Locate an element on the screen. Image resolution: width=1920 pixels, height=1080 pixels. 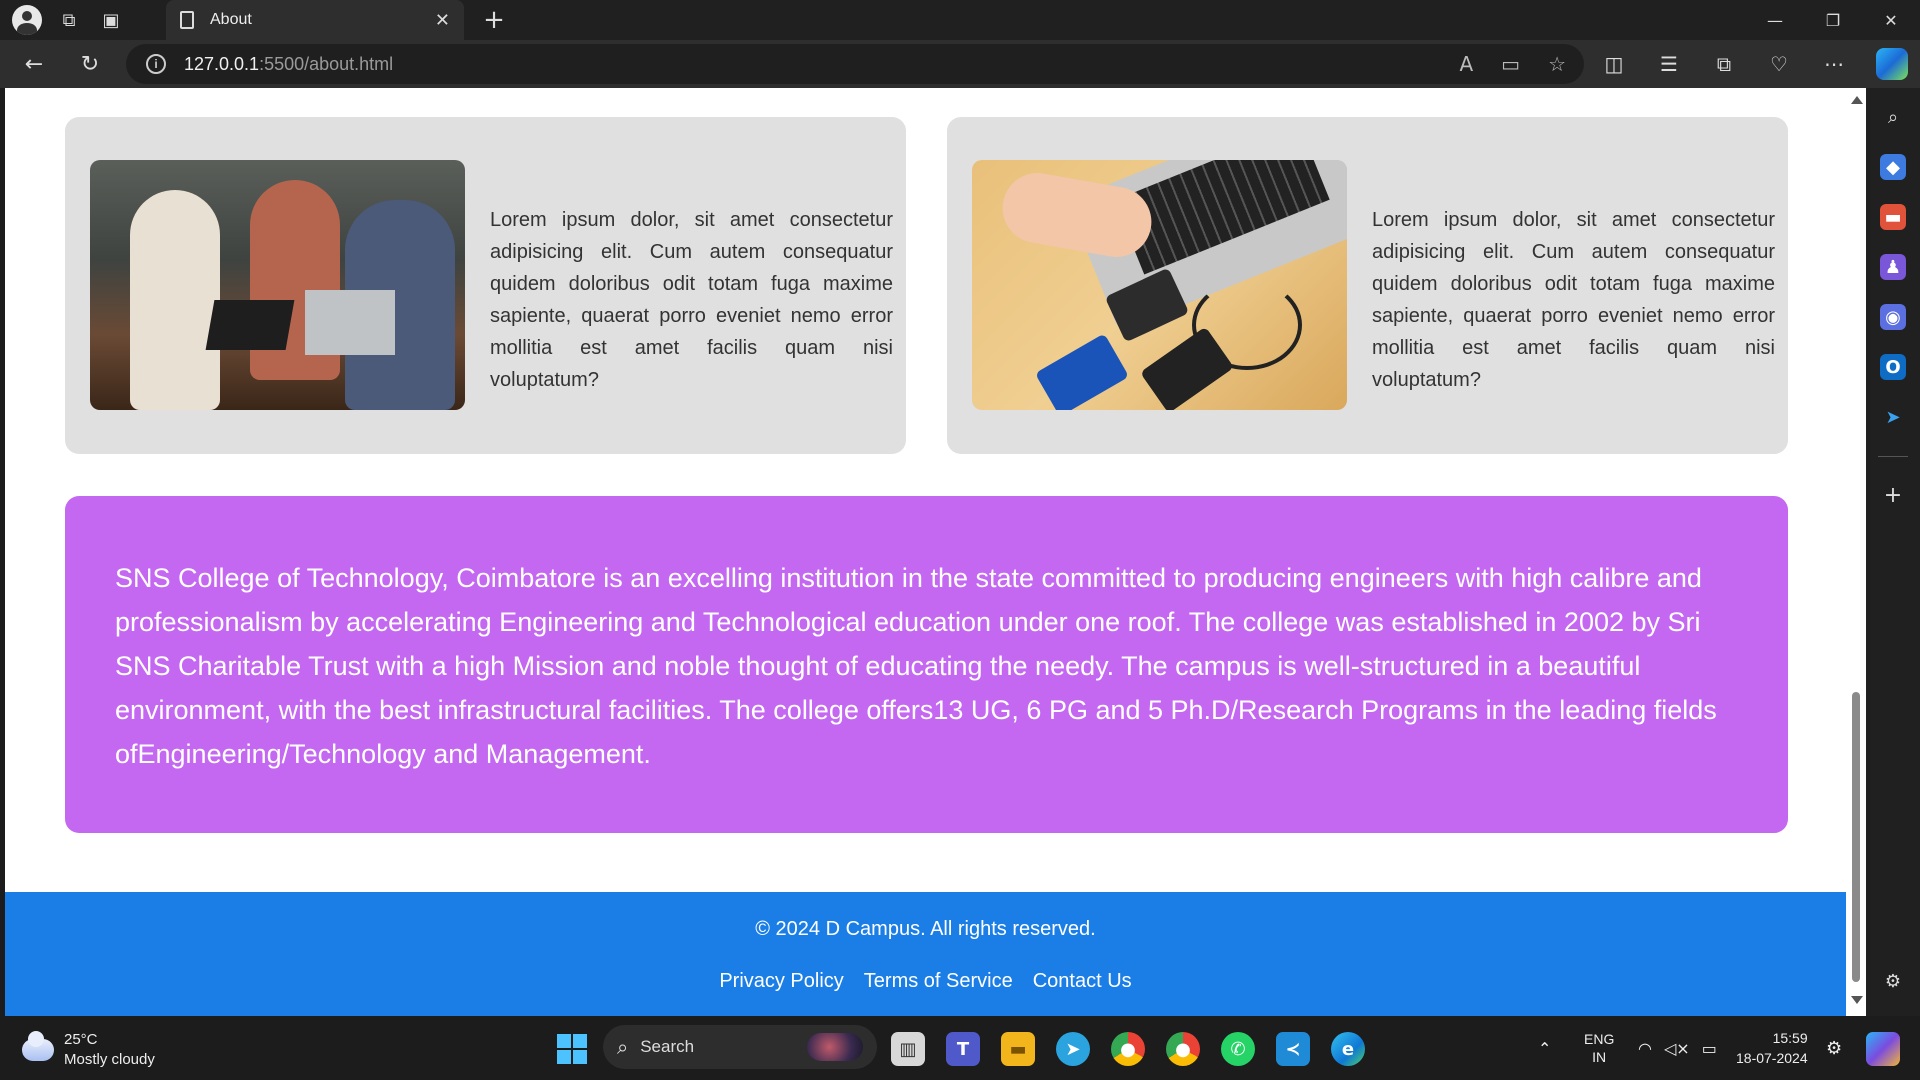
url-path: :5500/about.html is located at coordinates (326, 63).